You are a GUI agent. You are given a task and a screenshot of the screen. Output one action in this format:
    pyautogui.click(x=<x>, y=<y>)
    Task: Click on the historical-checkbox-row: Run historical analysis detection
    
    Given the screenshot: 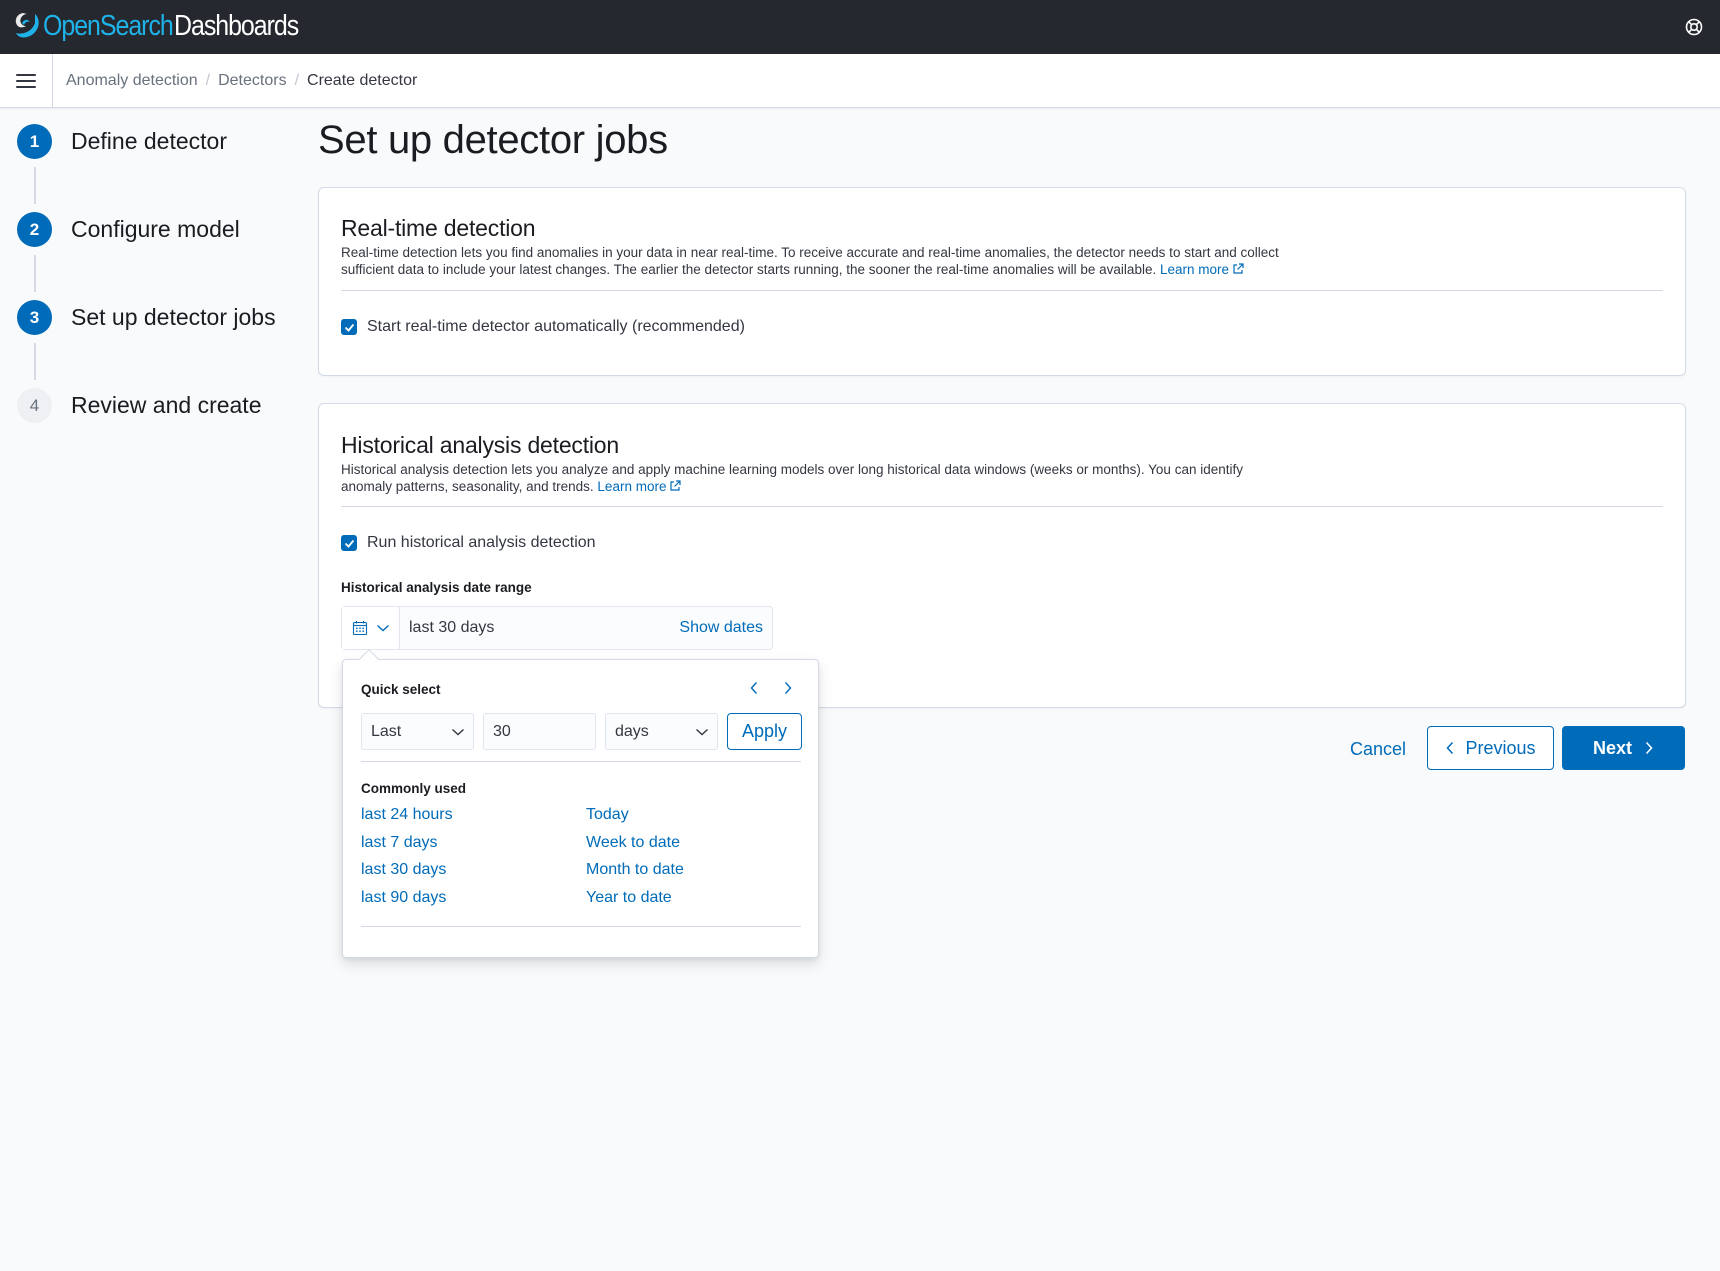 What is the action you would take?
    pyautogui.click(x=468, y=543)
    